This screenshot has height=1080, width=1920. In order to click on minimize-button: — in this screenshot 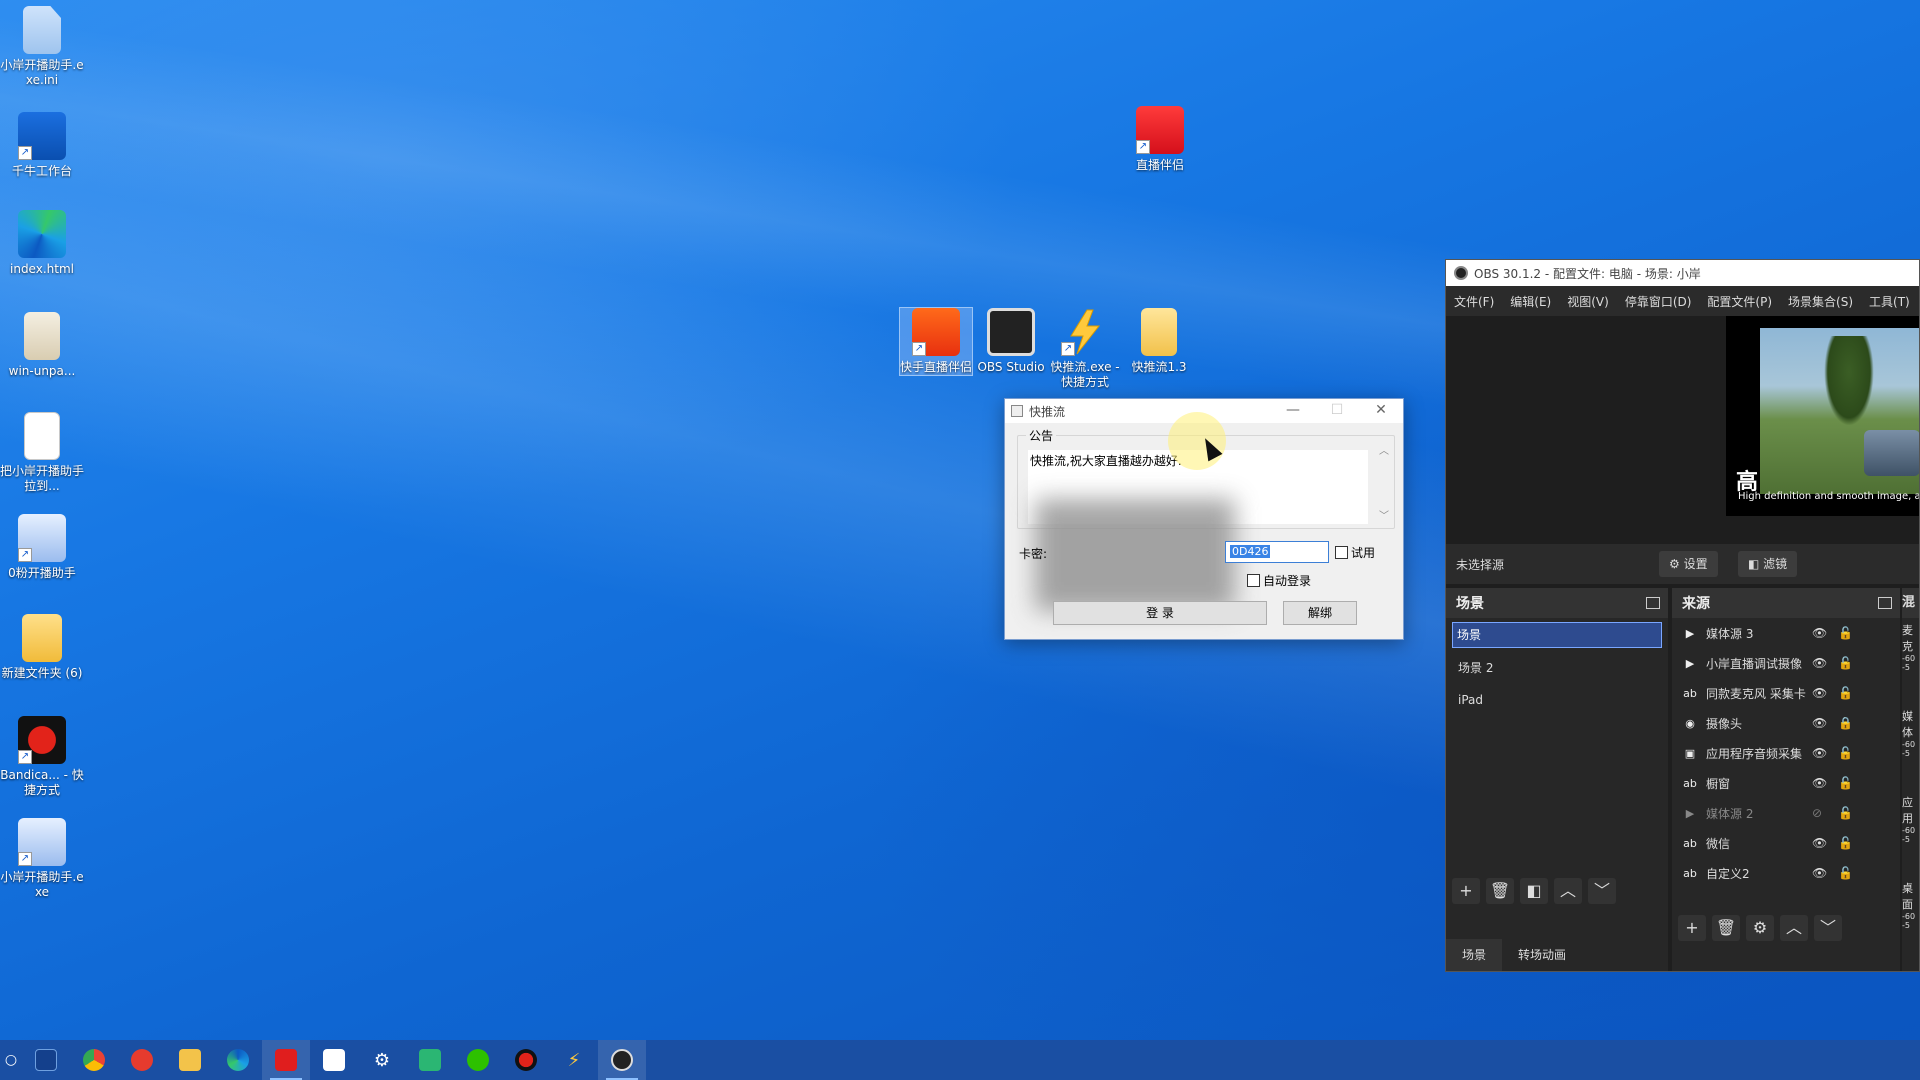, I will do `click(1293, 411)`.